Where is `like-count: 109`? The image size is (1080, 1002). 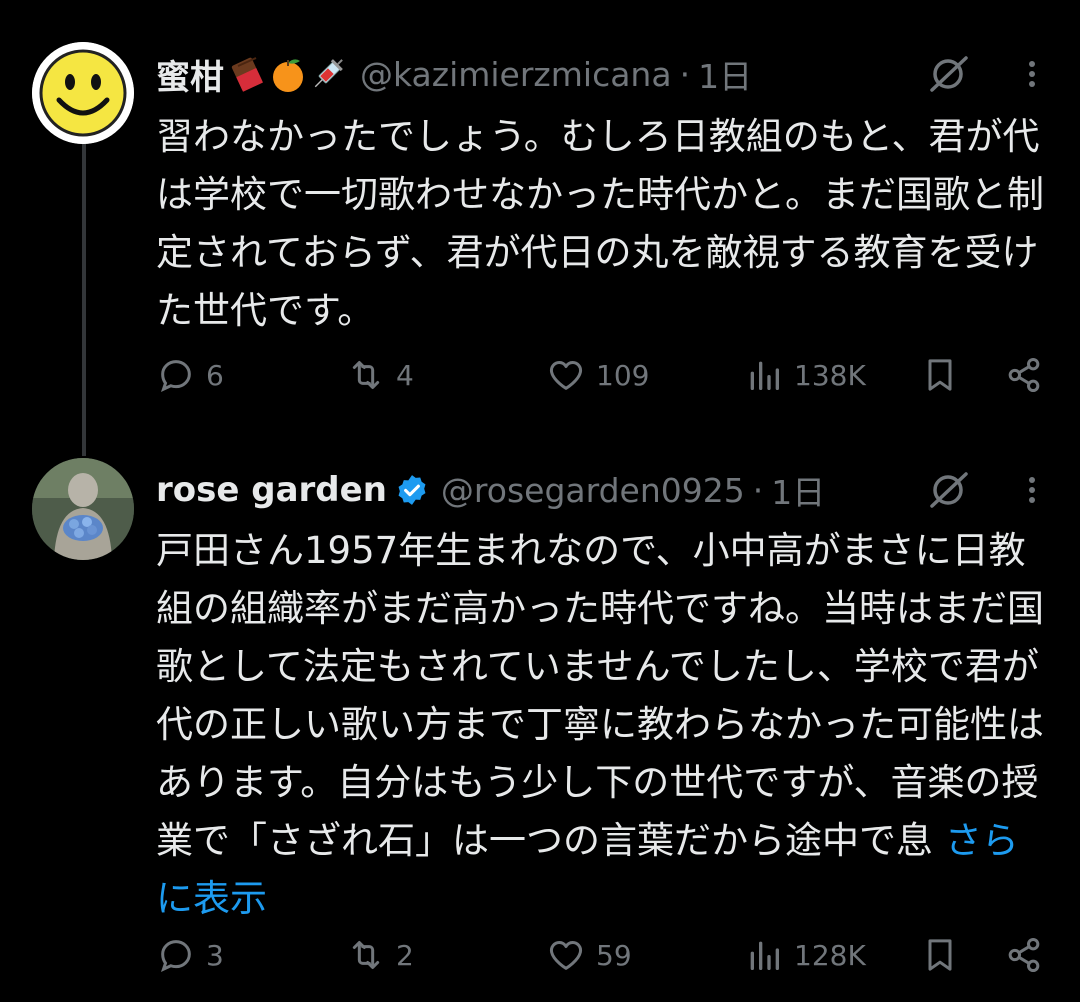
like-count: 109 is located at coordinates (623, 375).